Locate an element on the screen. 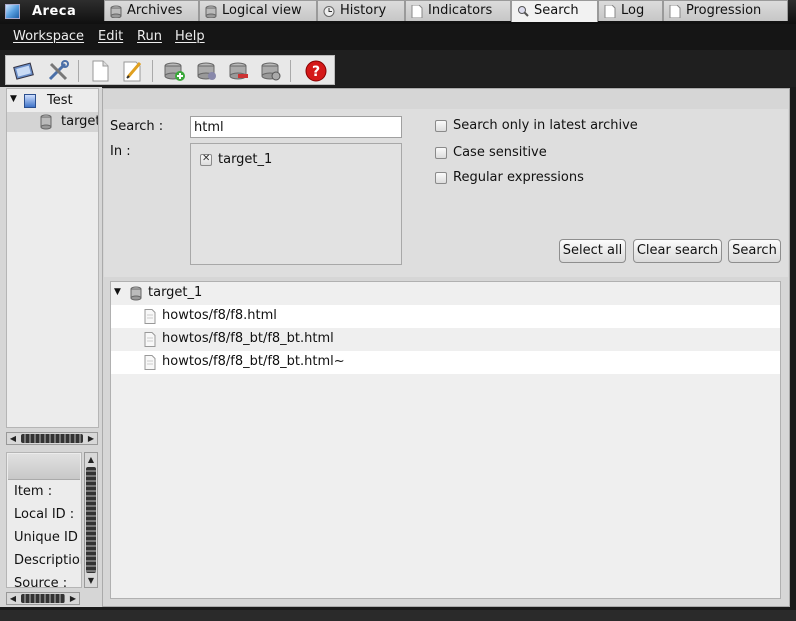 The height and width of the screenshot is (621, 796). scroll-up-icon: ▲ is located at coordinates (91, 459).